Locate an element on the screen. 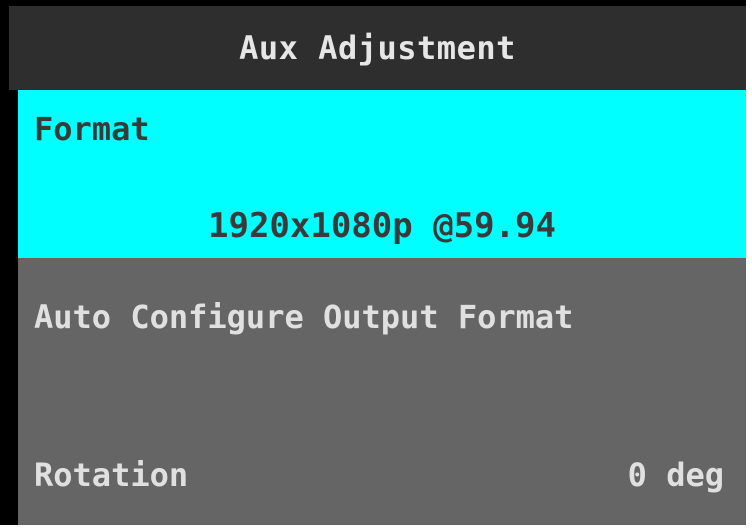 This screenshot has width=752, height=529. menu-title: Aux Adjustment is located at coordinates (377, 48).